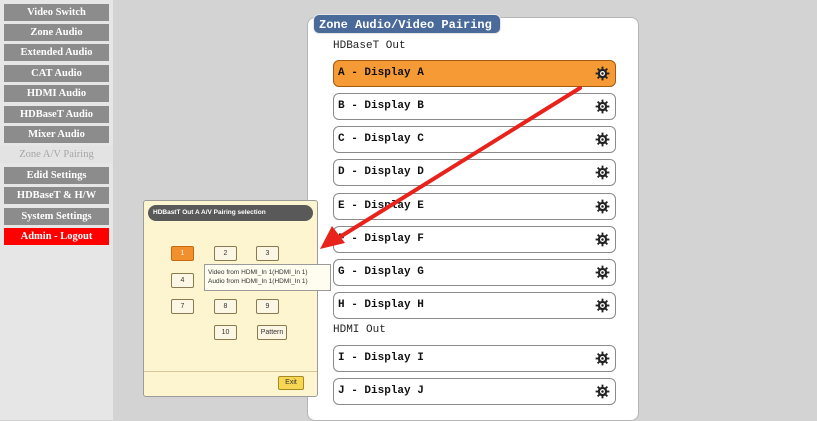  What do you see at coordinates (56, 52) in the screenshot?
I see `sidebar-item-extended-audio: Extended Audio` at bounding box center [56, 52].